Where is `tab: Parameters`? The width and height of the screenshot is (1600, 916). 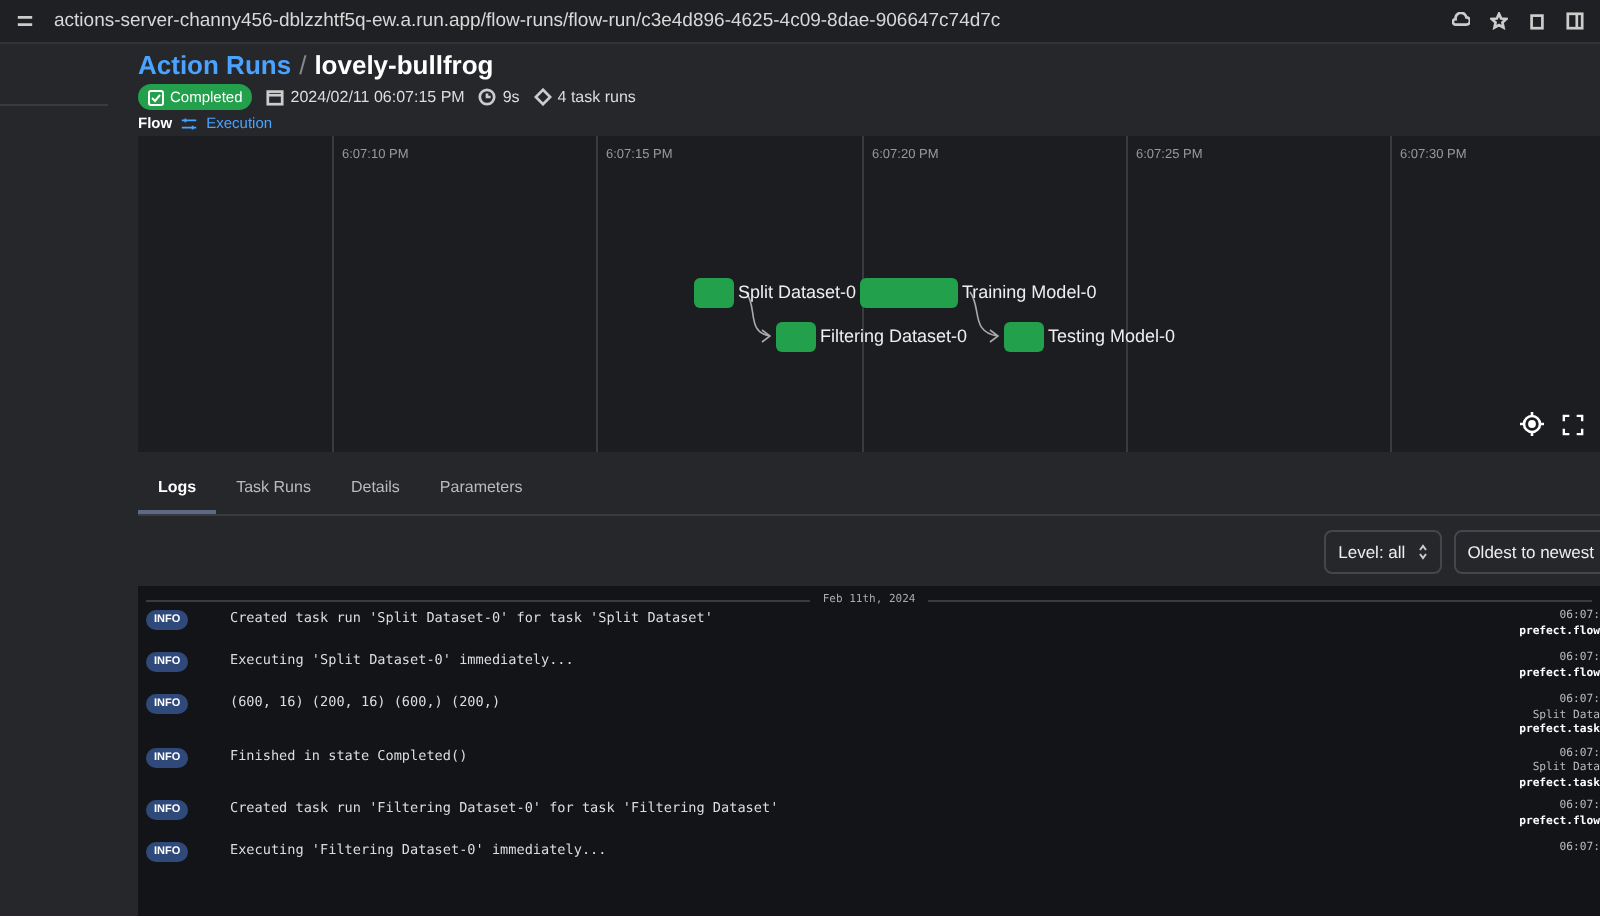
tab: Parameters is located at coordinates (481, 488).